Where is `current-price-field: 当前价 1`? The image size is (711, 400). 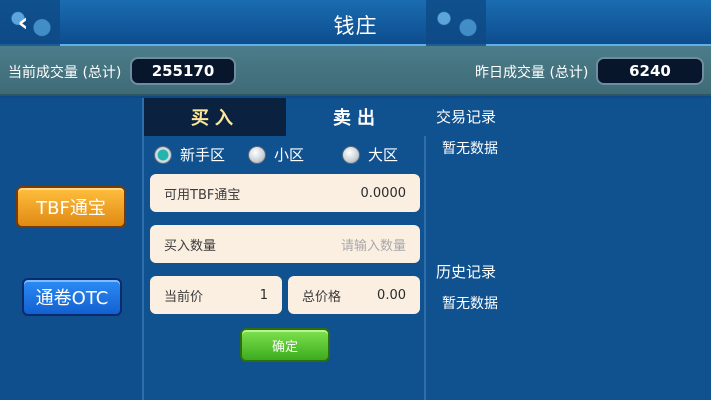
current-price-field: 当前价 1 is located at coordinates (216, 295).